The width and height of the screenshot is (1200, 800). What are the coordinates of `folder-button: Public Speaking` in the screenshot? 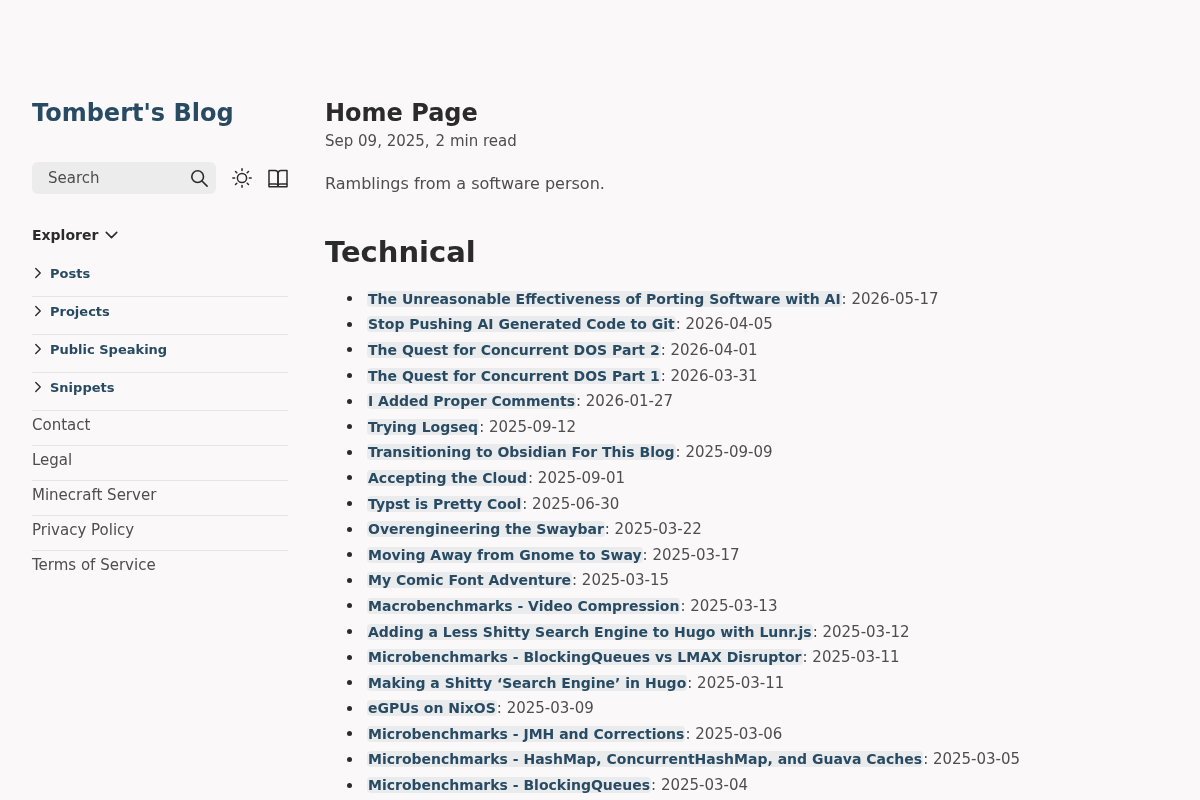 It's located at (100, 349).